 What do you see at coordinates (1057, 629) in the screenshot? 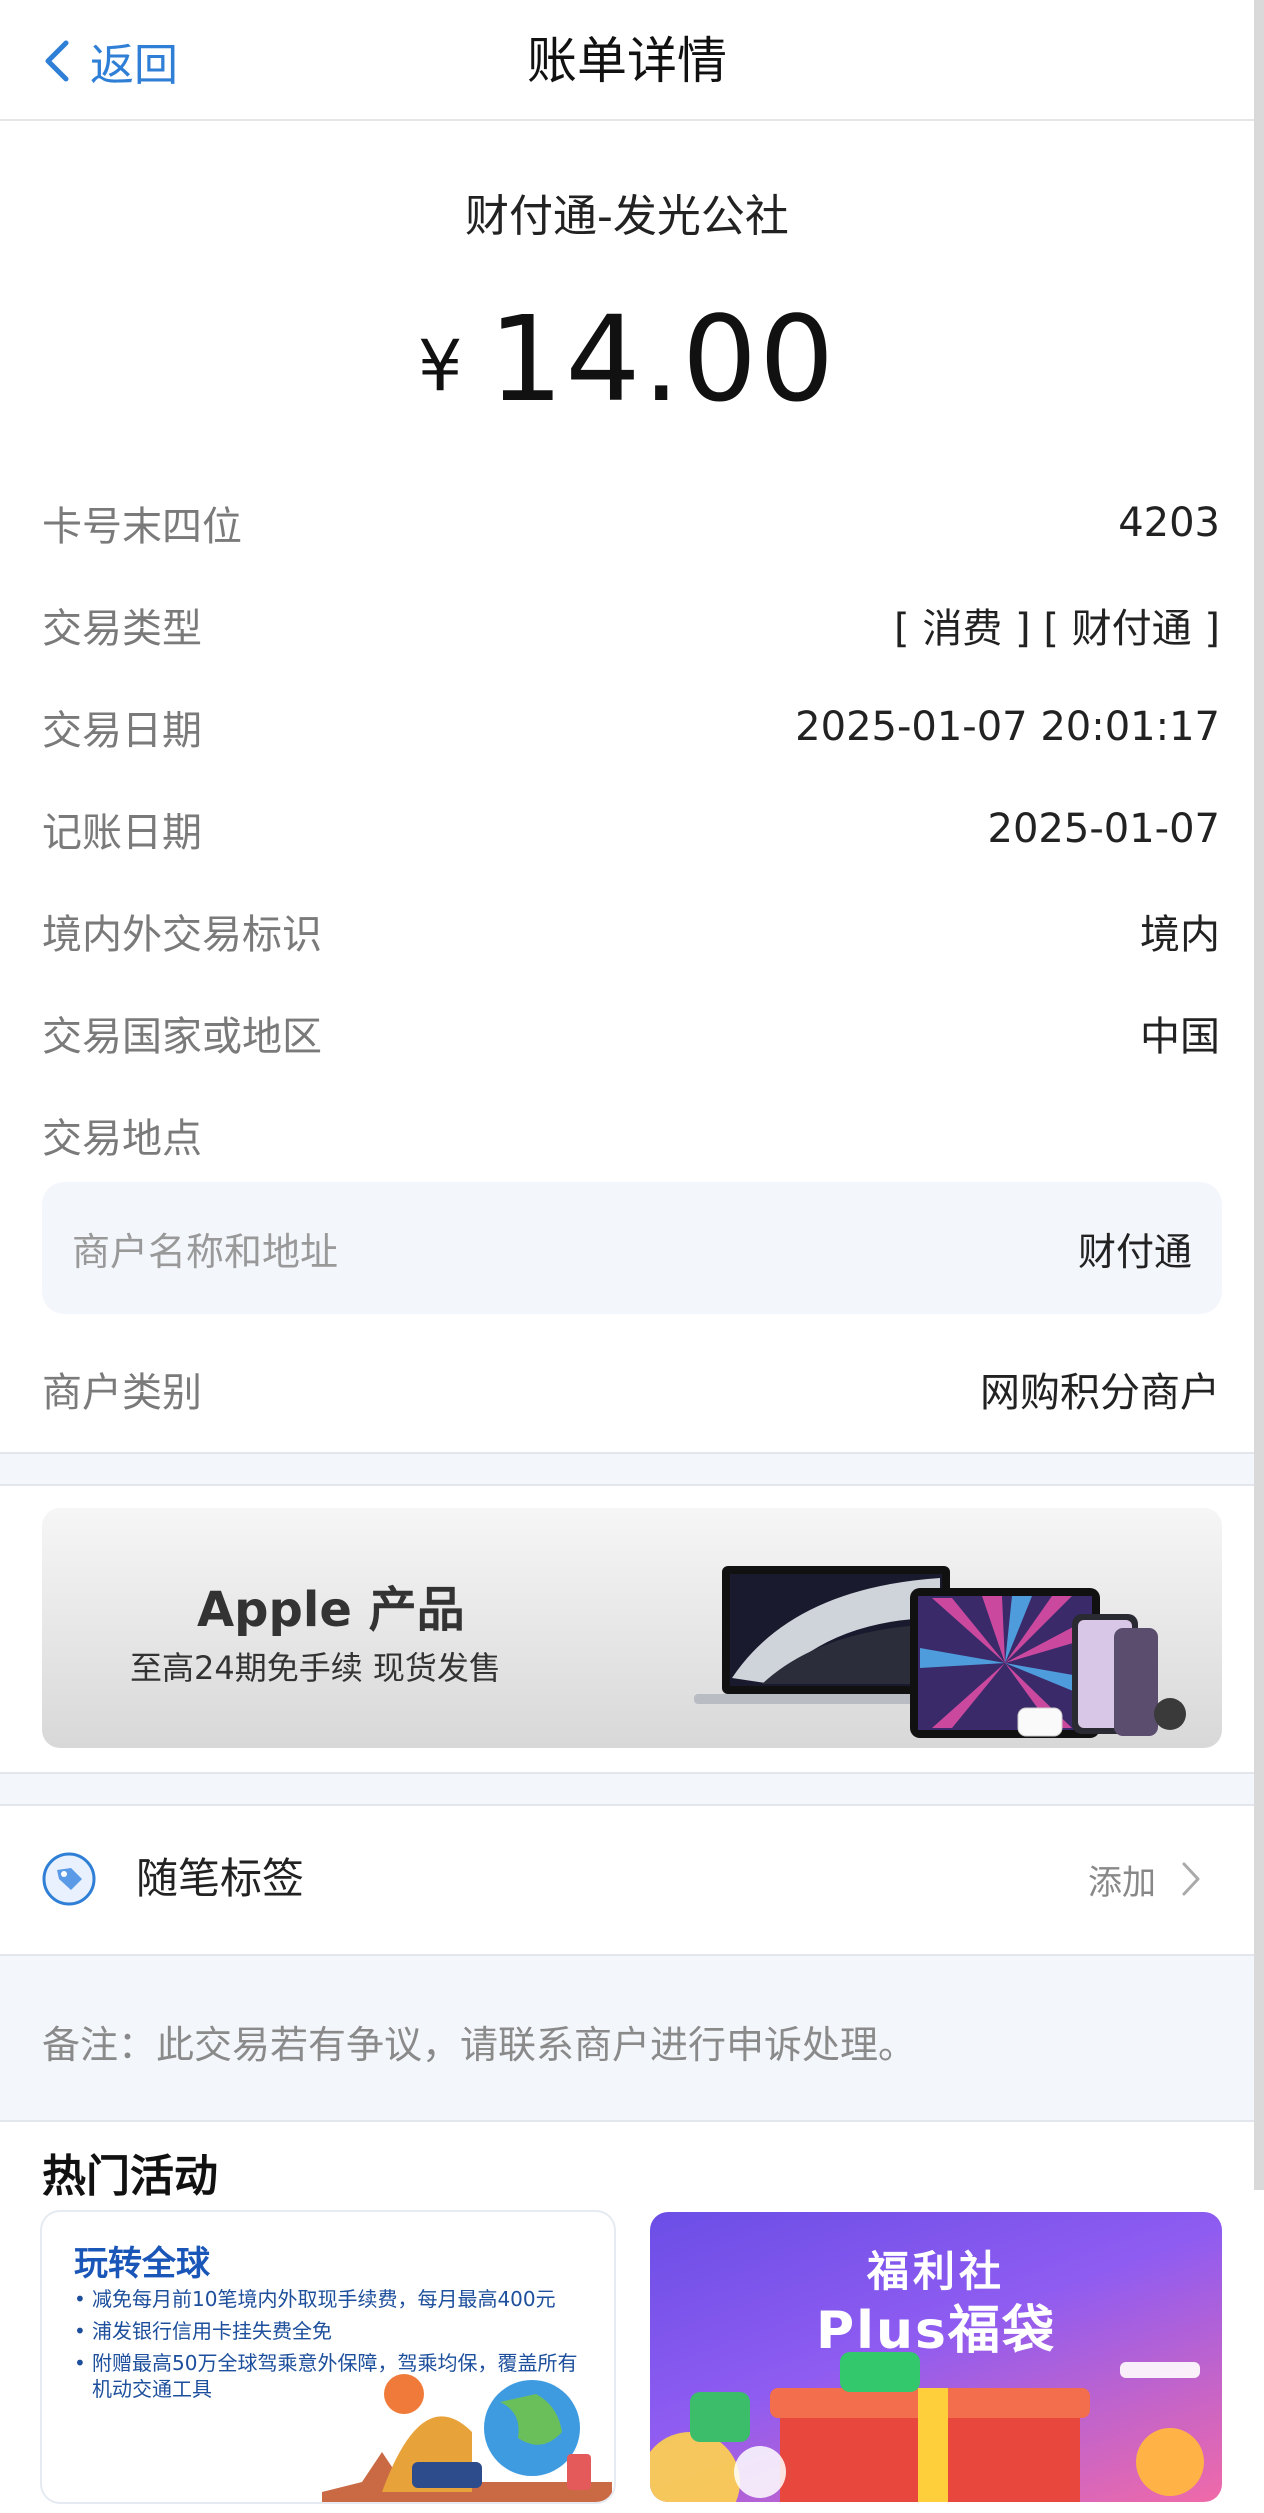
I see `detail-value: [ 消费 ] [ 财付通 ]` at bounding box center [1057, 629].